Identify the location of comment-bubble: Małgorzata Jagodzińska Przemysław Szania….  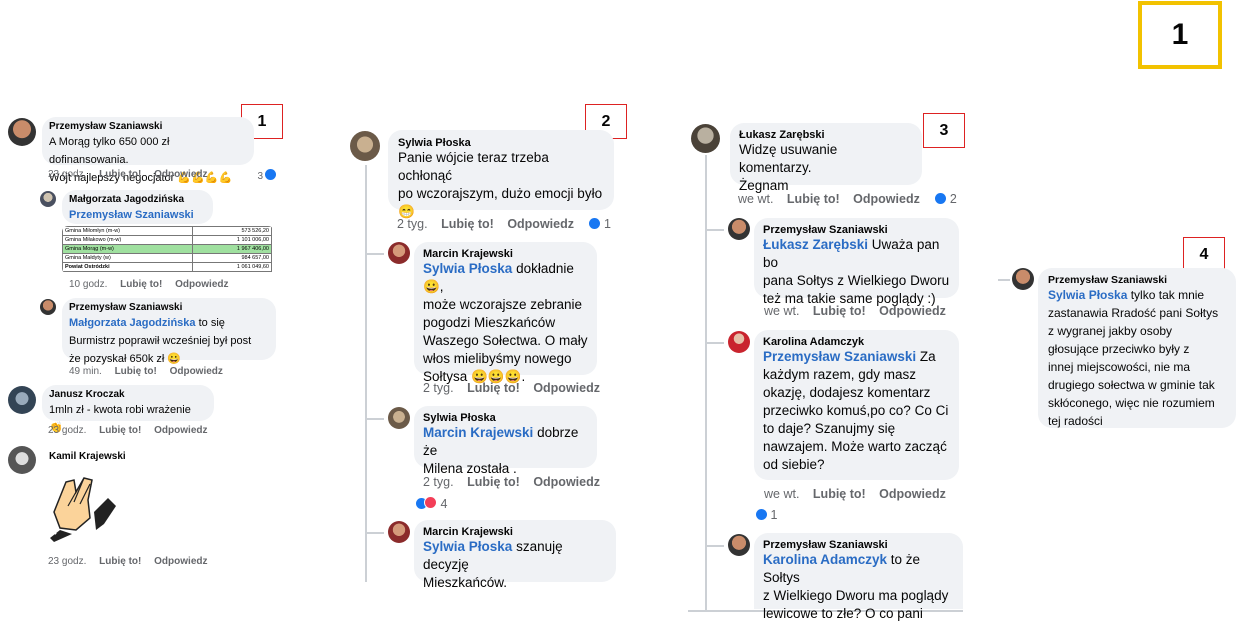
(137, 214).